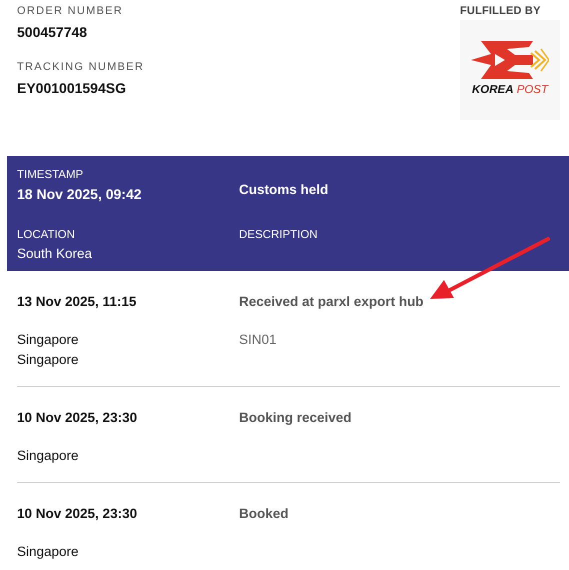 This screenshot has width=569, height=570. I want to click on event-status: Booked, so click(264, 514).